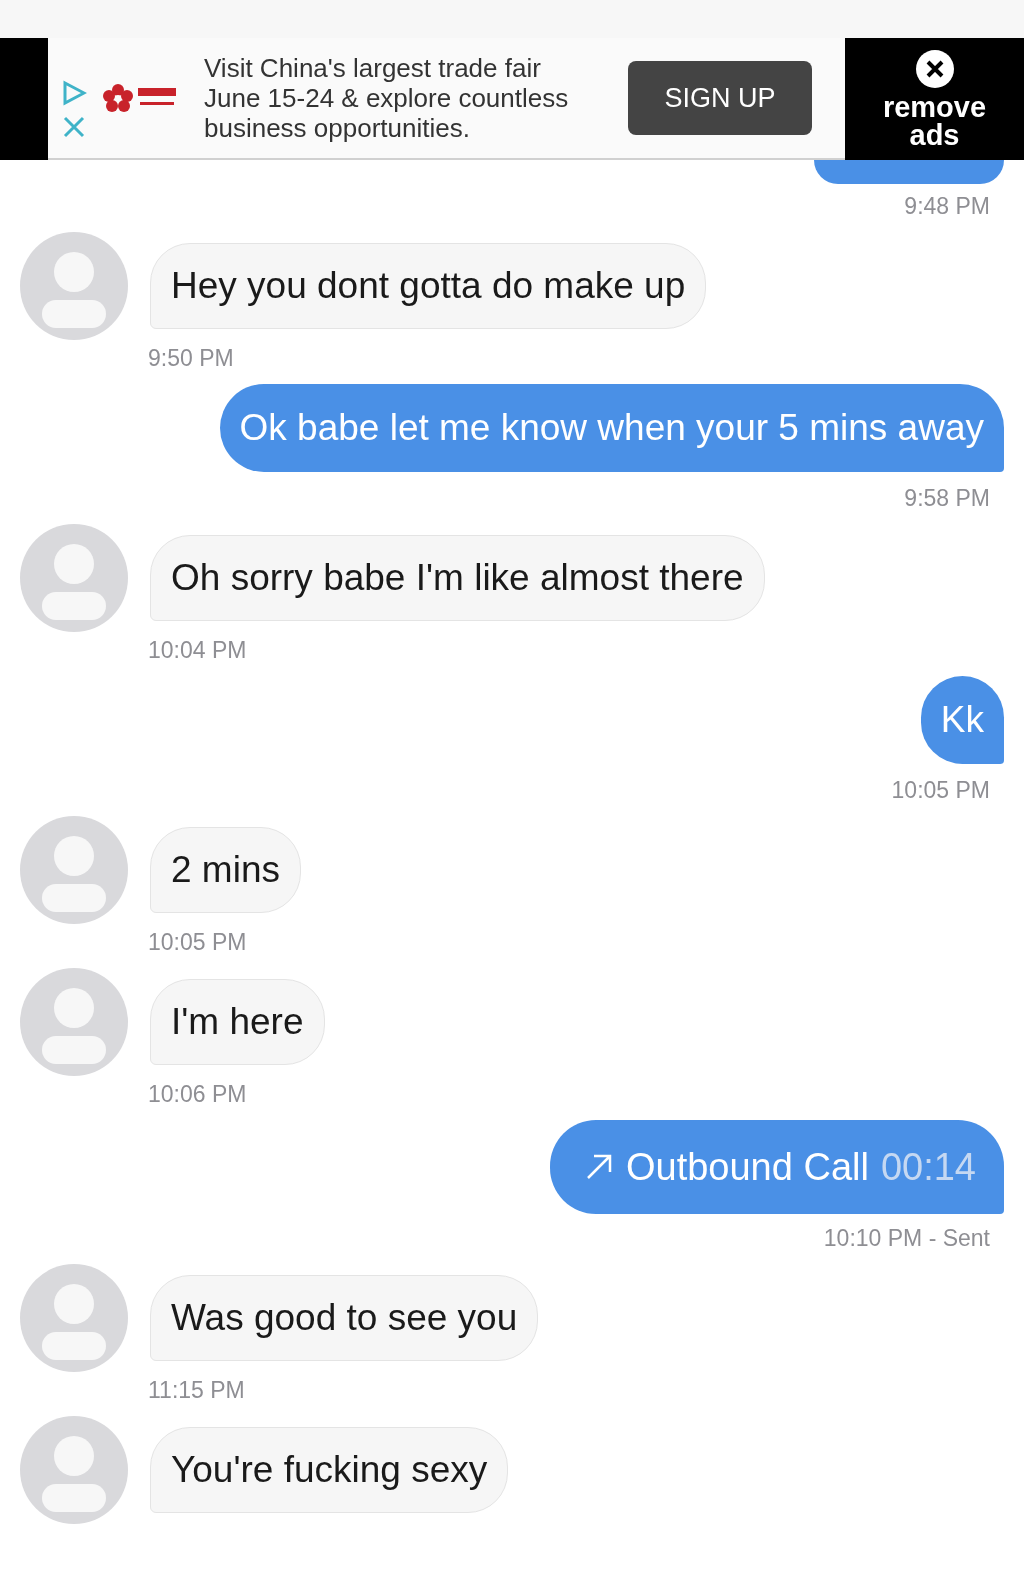 The height and width of the screenshot is (1589, 1024). I want to click on play-icon, so click(74, 93).